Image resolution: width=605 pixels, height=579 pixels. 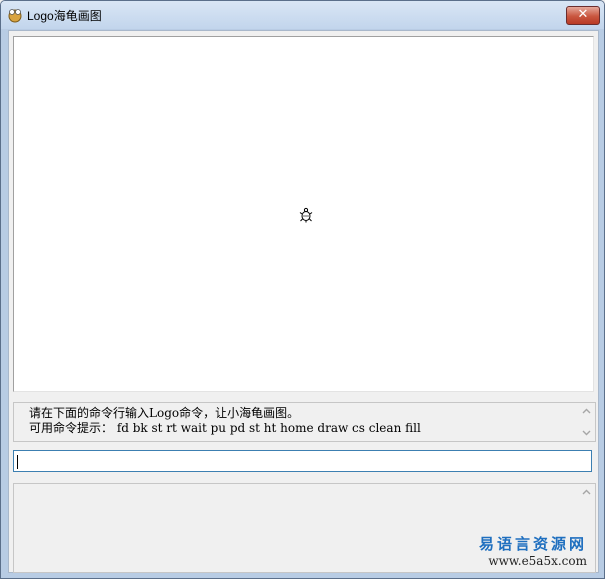 What do you see at coordinates (64, 16) in the screenshot?
I see `window-title: Logo海龟画图` at bounding box center [64, 16].